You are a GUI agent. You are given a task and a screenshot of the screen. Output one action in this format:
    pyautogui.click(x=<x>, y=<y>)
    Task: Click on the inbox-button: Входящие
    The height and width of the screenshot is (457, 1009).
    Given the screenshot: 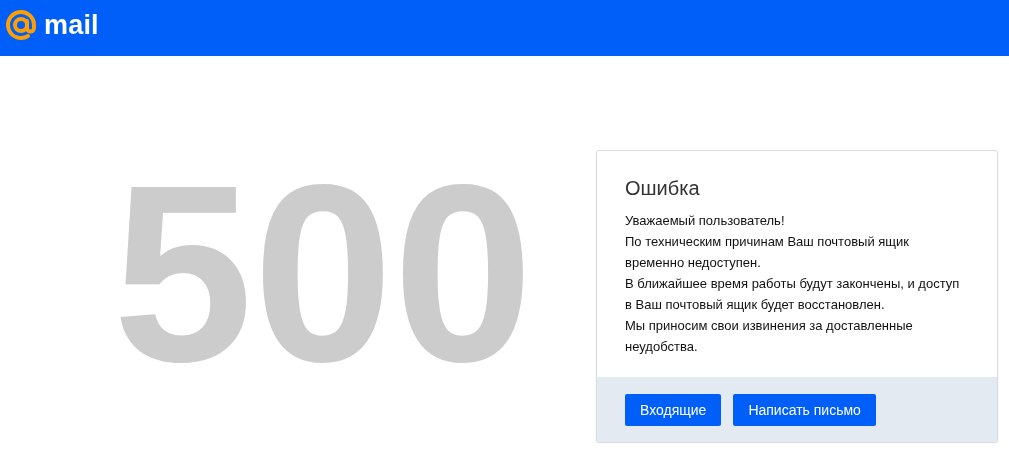 What is the action you would take?
    pyautogui.click(x=673, y=410)
    